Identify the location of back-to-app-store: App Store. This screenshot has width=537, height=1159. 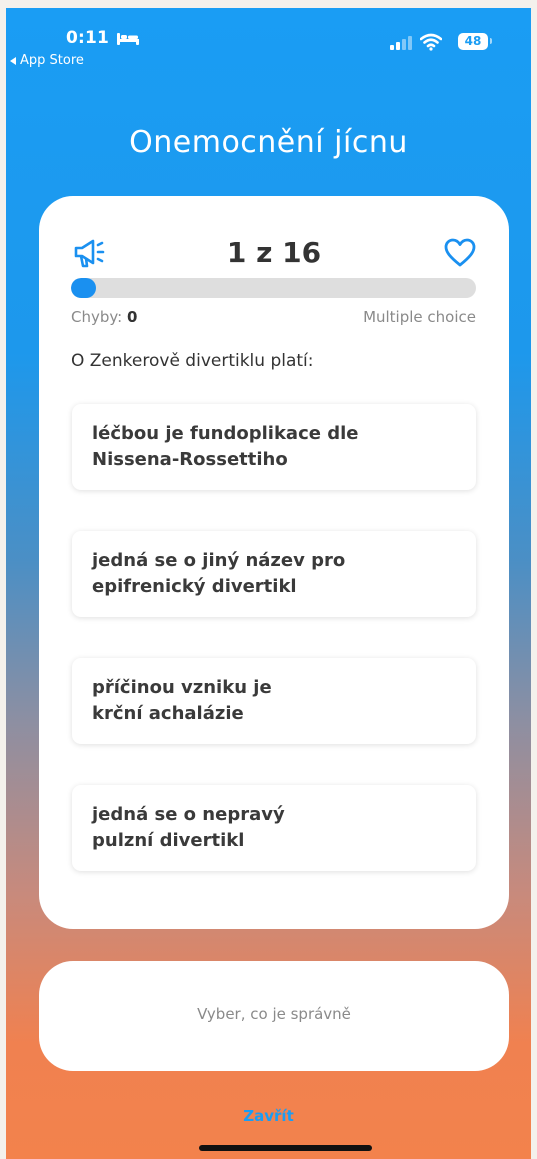
(47, 60).